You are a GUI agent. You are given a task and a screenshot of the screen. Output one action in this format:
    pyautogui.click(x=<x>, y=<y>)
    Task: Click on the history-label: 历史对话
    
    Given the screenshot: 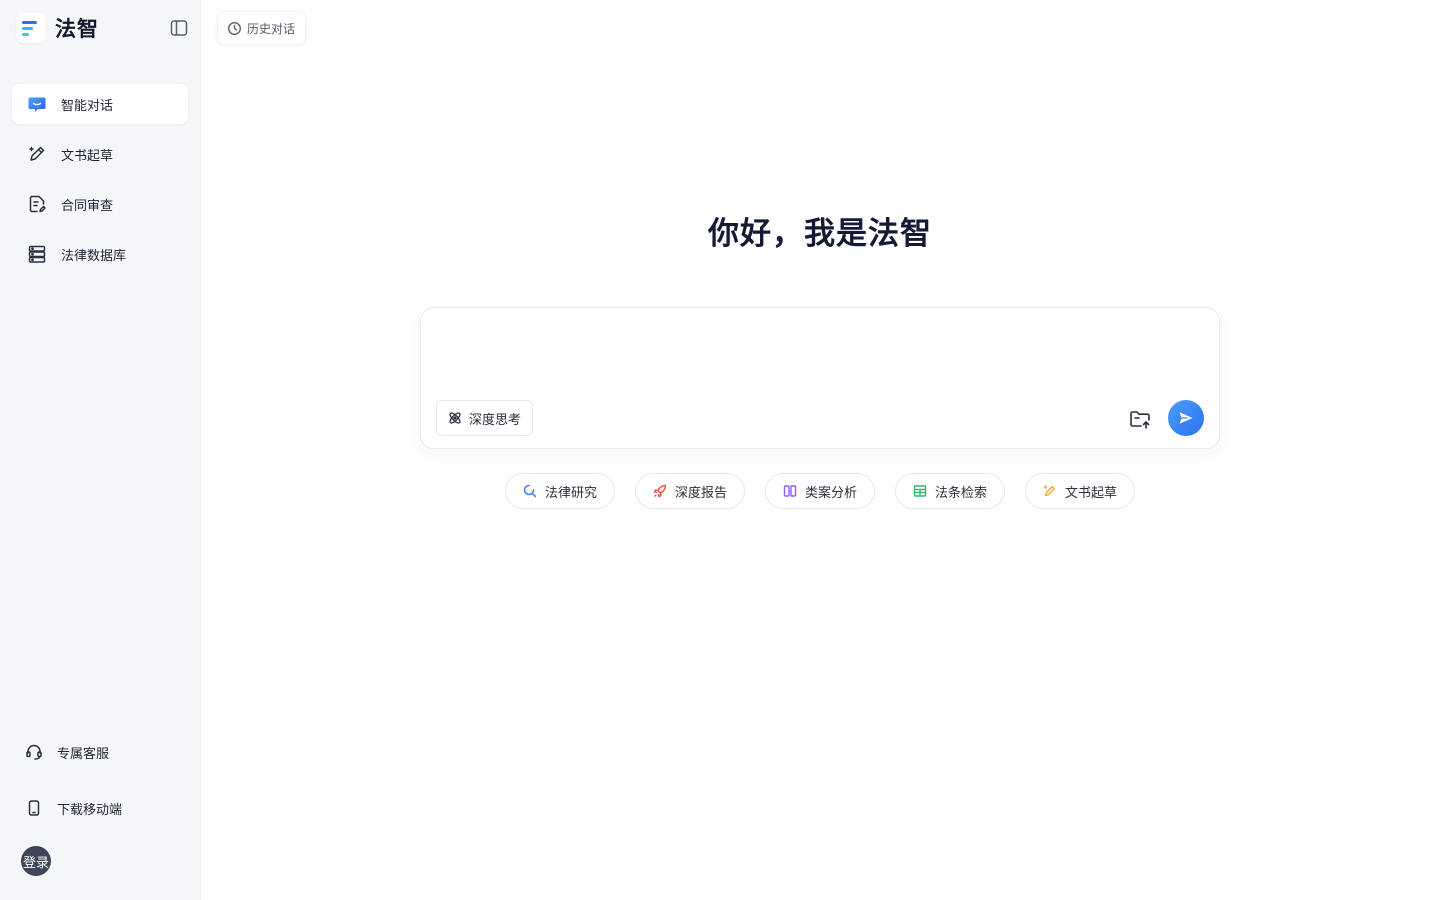 What is the action you would take?
    pyautogui.click(x=271, y=28)
    